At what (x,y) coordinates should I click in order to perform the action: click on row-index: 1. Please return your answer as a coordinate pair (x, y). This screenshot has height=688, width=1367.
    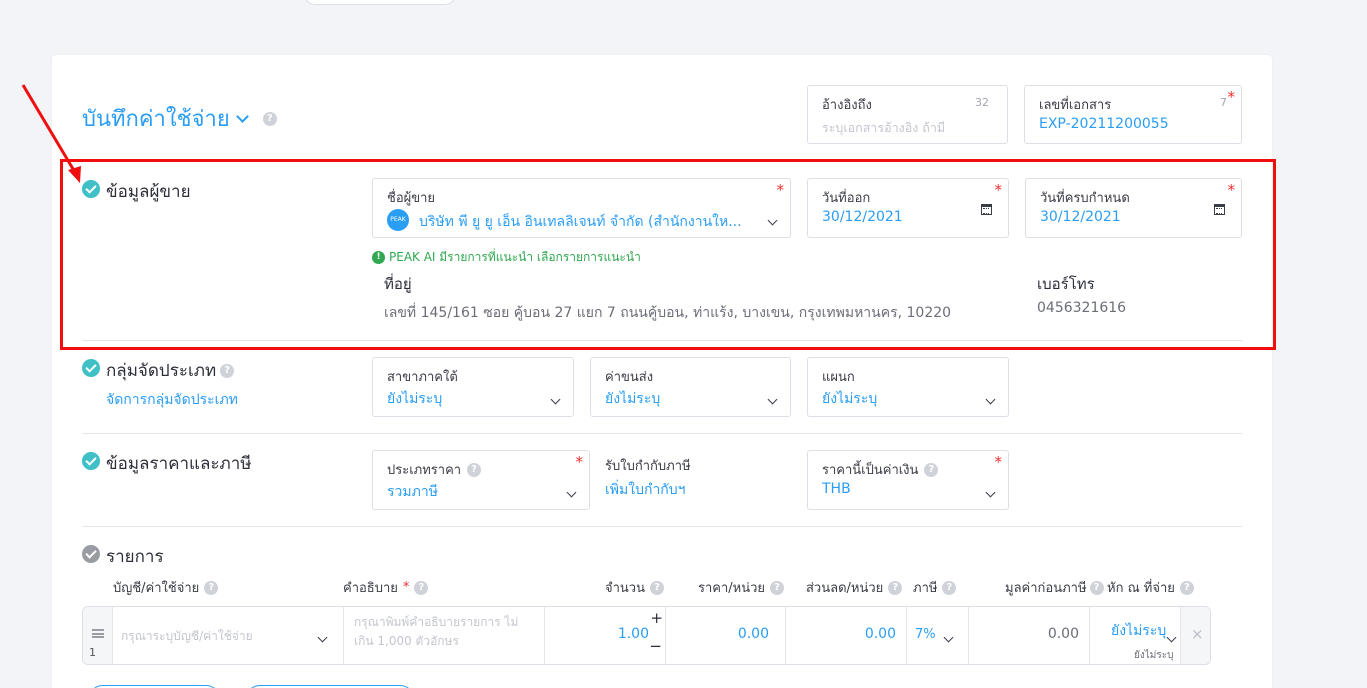
    Looking at the image, I should click on (92, 652).